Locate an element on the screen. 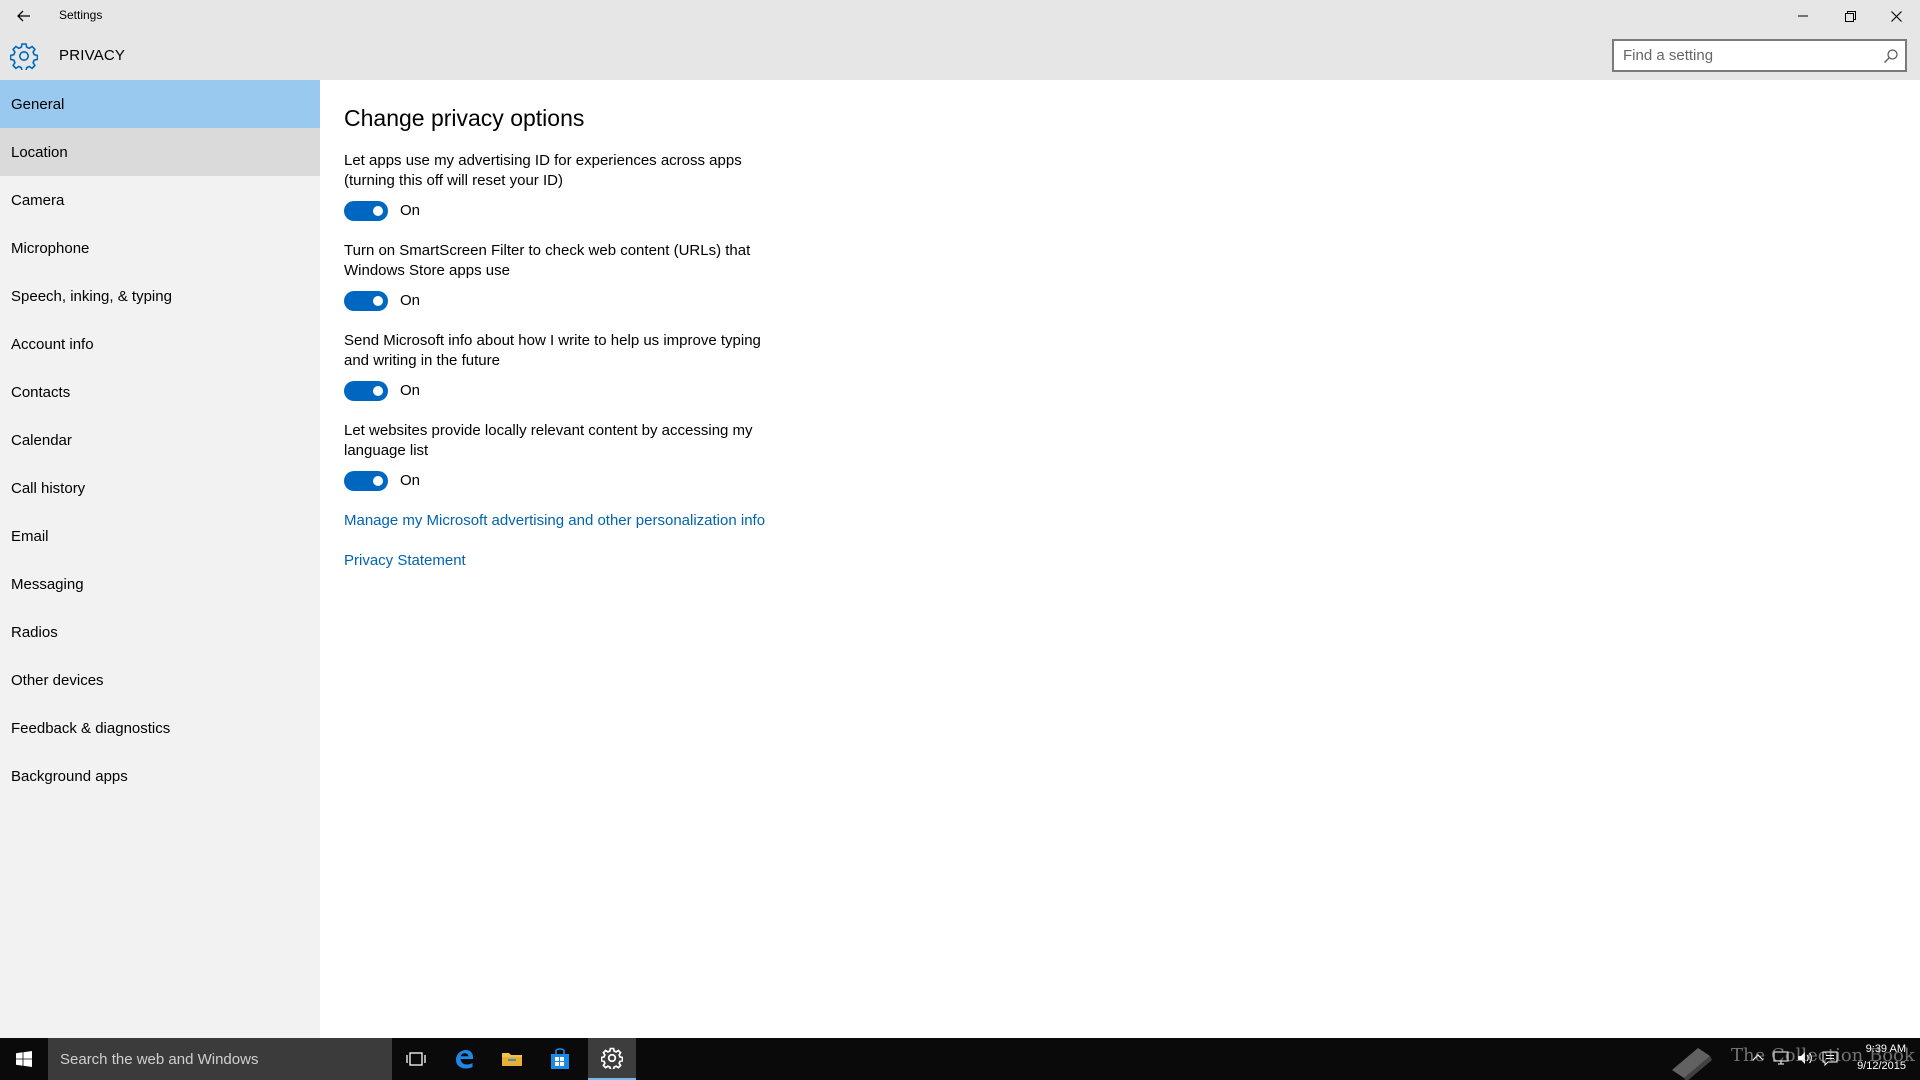 The image size is (1920, 1080). watermark-text: The Collection Book is located at coordinates (1823, 1055).